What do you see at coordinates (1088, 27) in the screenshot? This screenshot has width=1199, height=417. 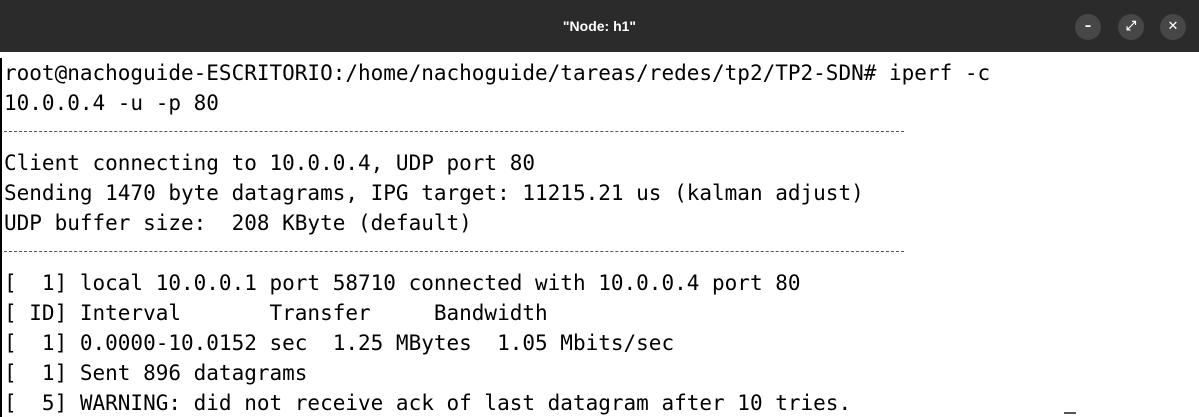 I see `minimize-button: –` at bounding box center [1088, 27].